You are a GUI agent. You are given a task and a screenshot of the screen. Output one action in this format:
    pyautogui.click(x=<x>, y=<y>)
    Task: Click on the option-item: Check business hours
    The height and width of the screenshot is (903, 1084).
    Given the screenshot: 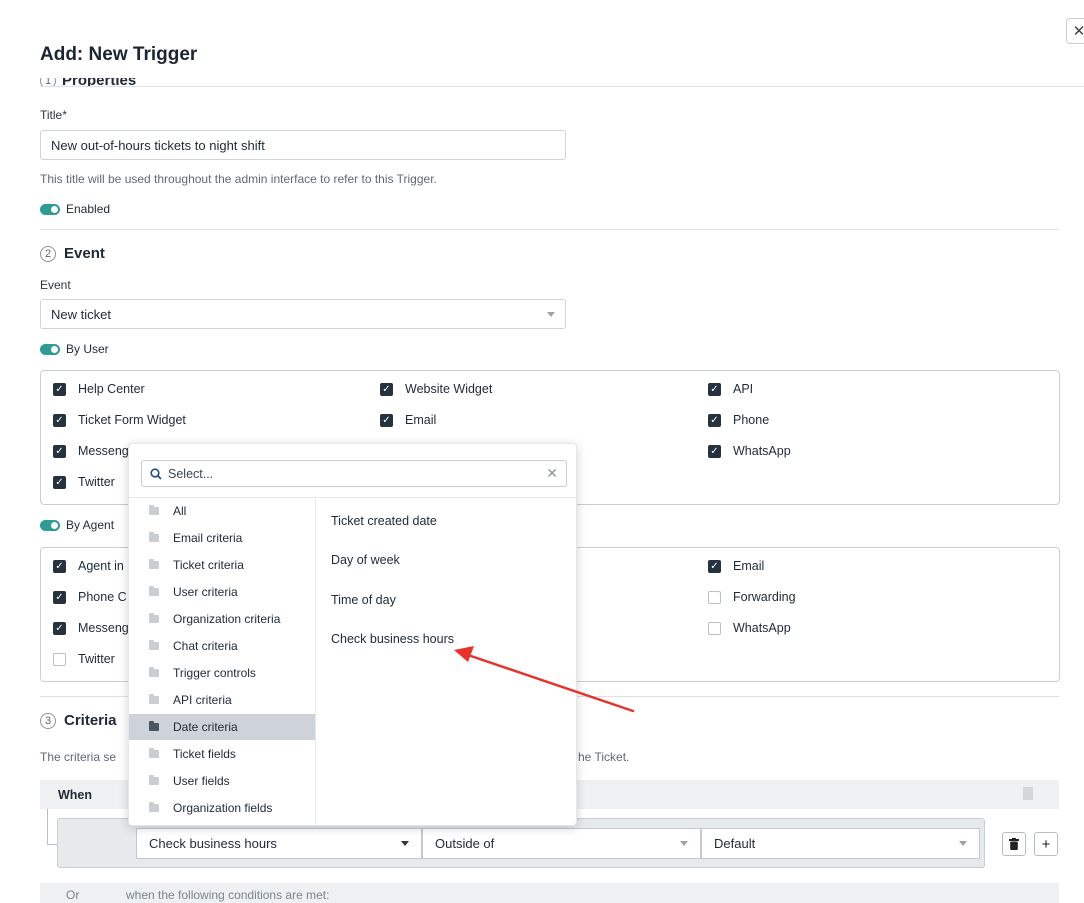 What is the action you would take?
    pyautogui.click(x=392, y=639)
    